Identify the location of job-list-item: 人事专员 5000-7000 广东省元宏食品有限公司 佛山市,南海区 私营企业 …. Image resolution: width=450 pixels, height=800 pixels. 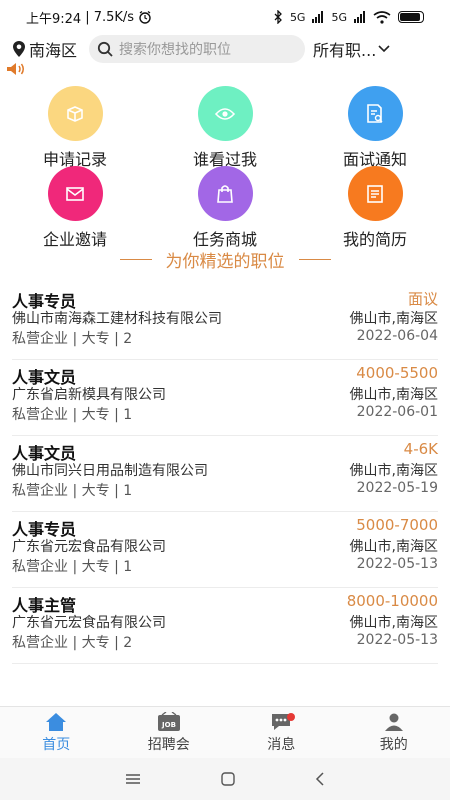
(225, 550).